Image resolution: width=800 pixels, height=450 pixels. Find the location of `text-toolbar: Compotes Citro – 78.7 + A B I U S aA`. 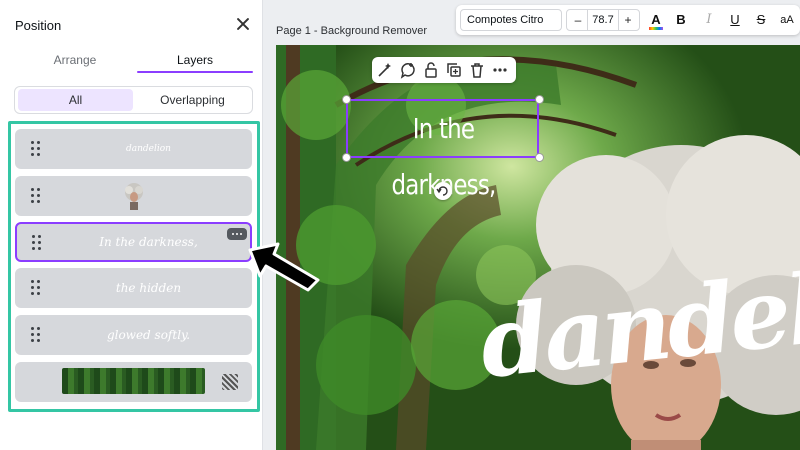

text-toolbar: Compotes Citro – 78.7 + A B I U S aA is located at coordinates (628, 20).